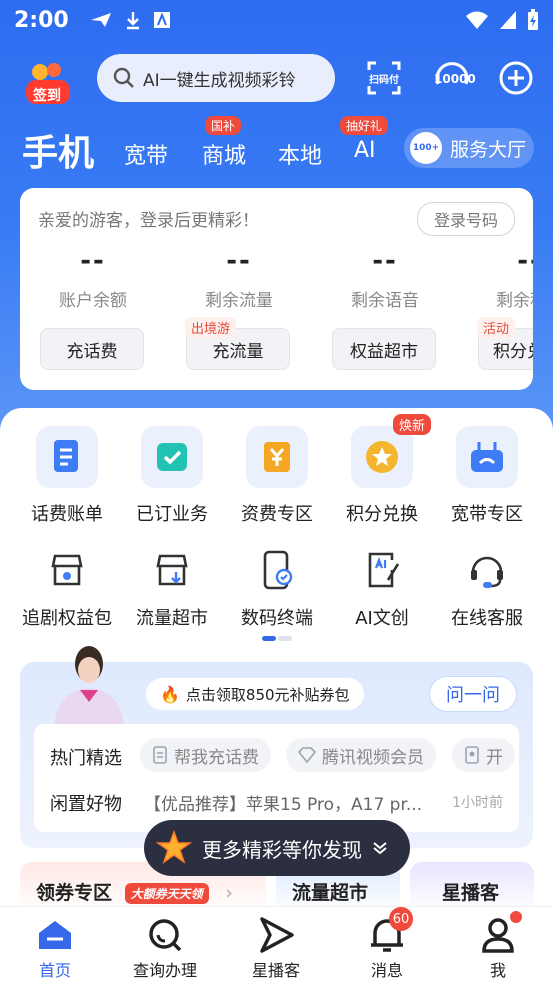 The height and width of the screenshot is (984, 553). What do you see at coordinates (364, 125) in the screenshot?
I see `tab-ai-badge: 抽好礼` at bounding box center [364, 125].